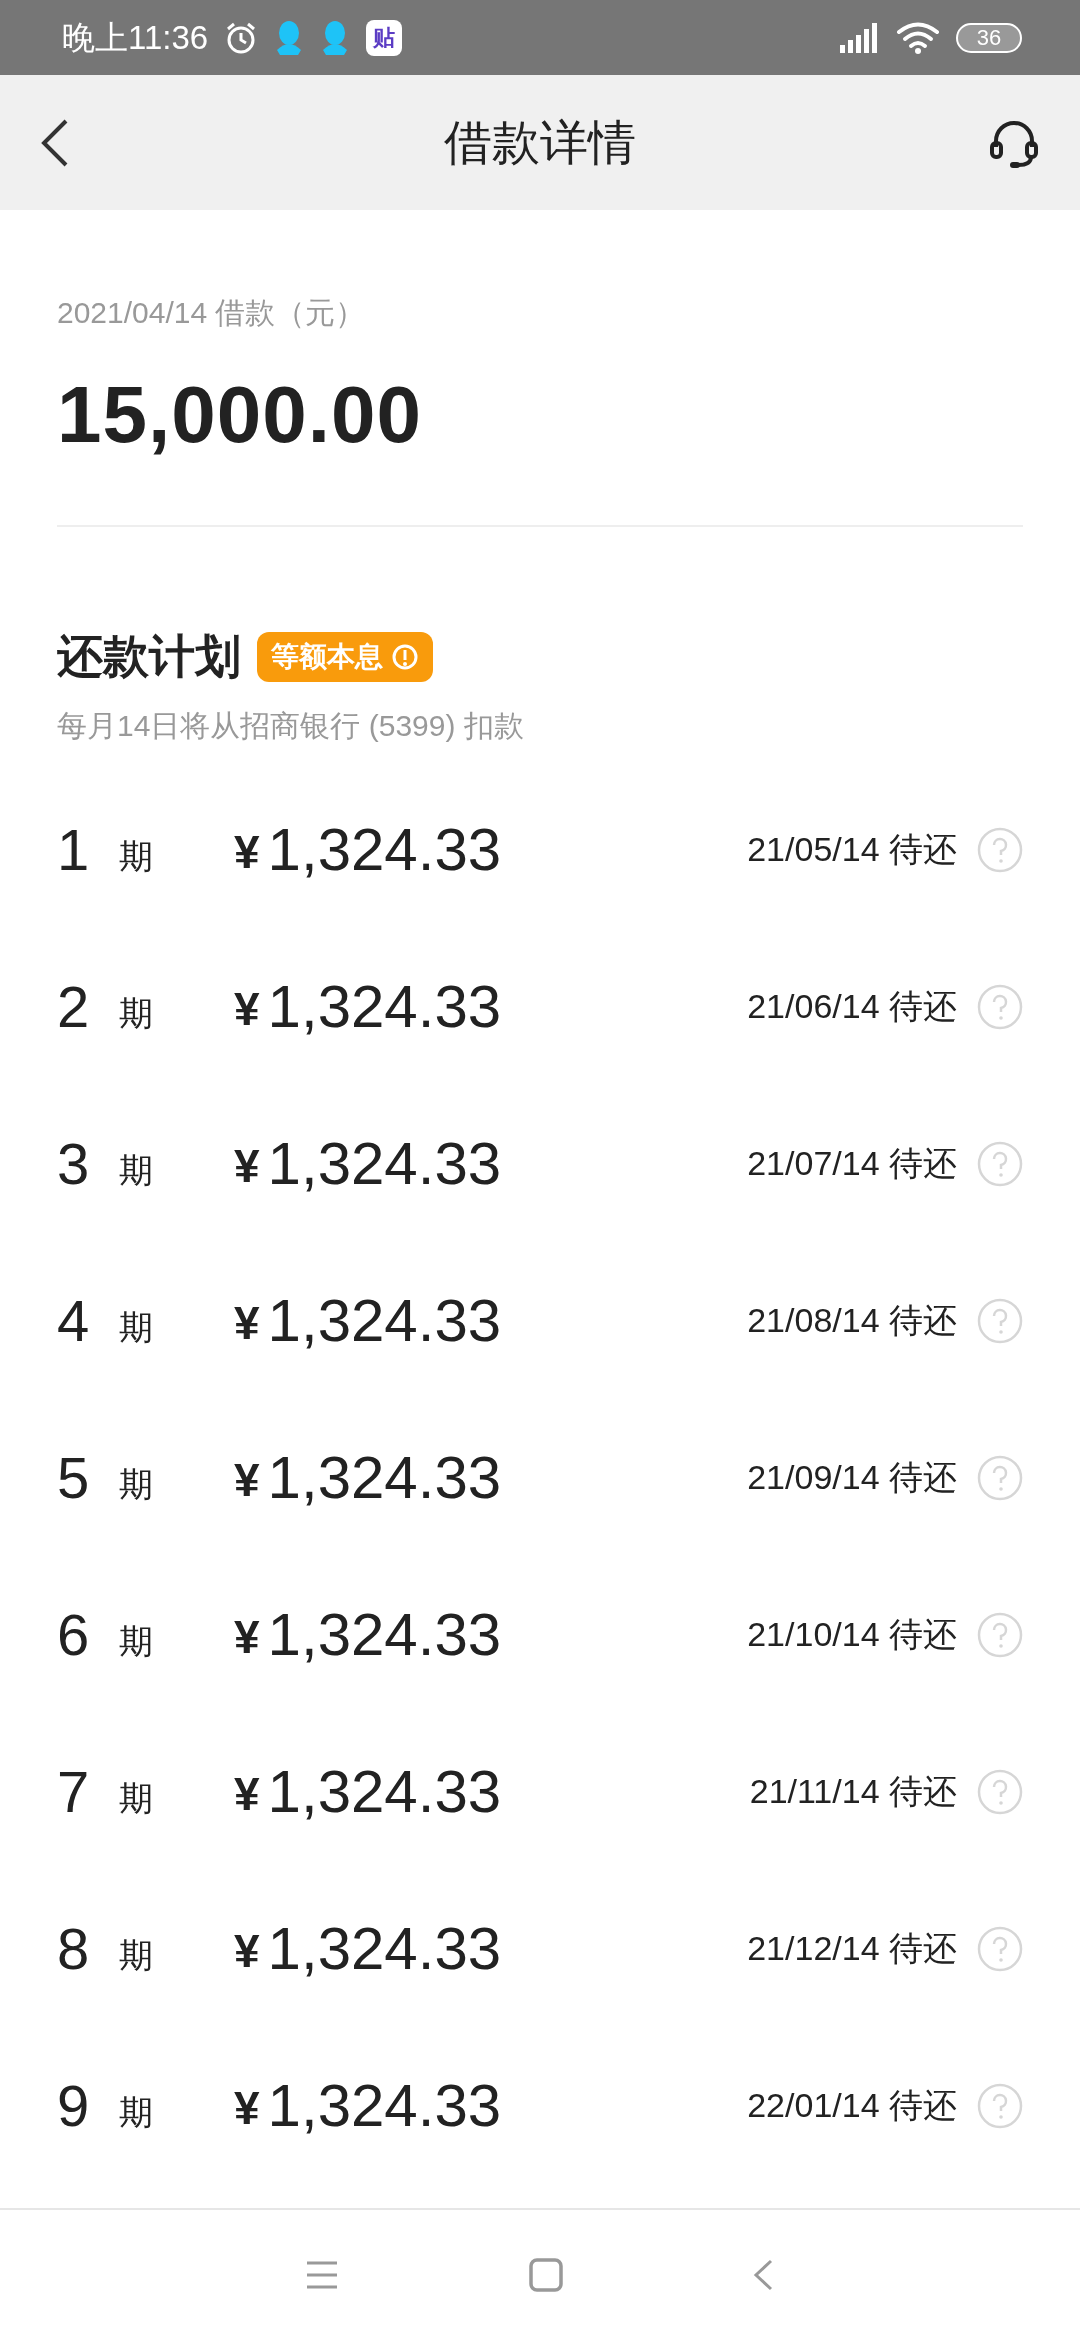  I want to click on page-title: 借款详情, so click(540, 142).